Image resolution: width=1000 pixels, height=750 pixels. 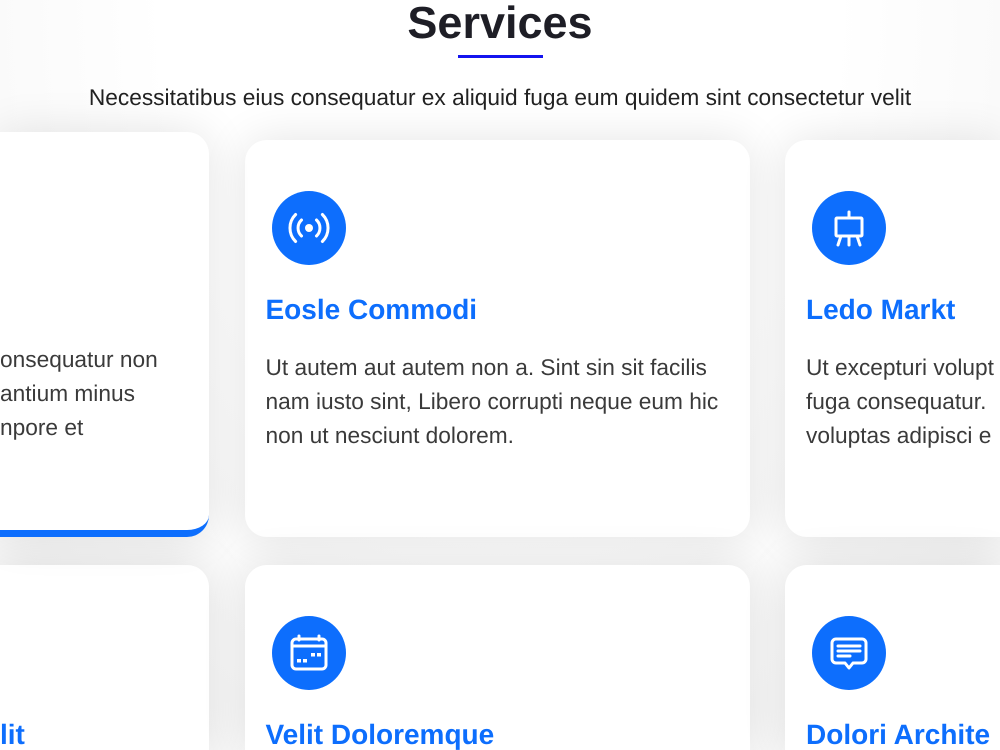 I want to click on service-description: Ut excepturi volupt fuga consequatur. voluptas adipisci e, so click(x=900, y=401).